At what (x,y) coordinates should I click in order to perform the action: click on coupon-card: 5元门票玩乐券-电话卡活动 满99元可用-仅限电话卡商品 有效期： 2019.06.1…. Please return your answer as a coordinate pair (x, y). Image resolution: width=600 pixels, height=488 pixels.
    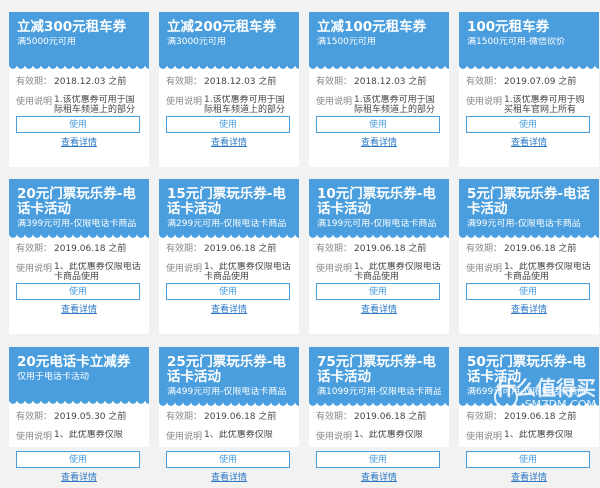
    Looking at the image, I should click on (529, 256).